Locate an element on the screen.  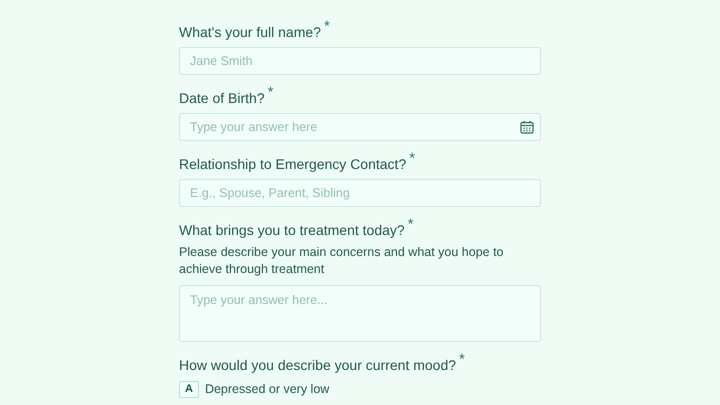
input-field: Jane Smith is located at coordinates (360, 61).